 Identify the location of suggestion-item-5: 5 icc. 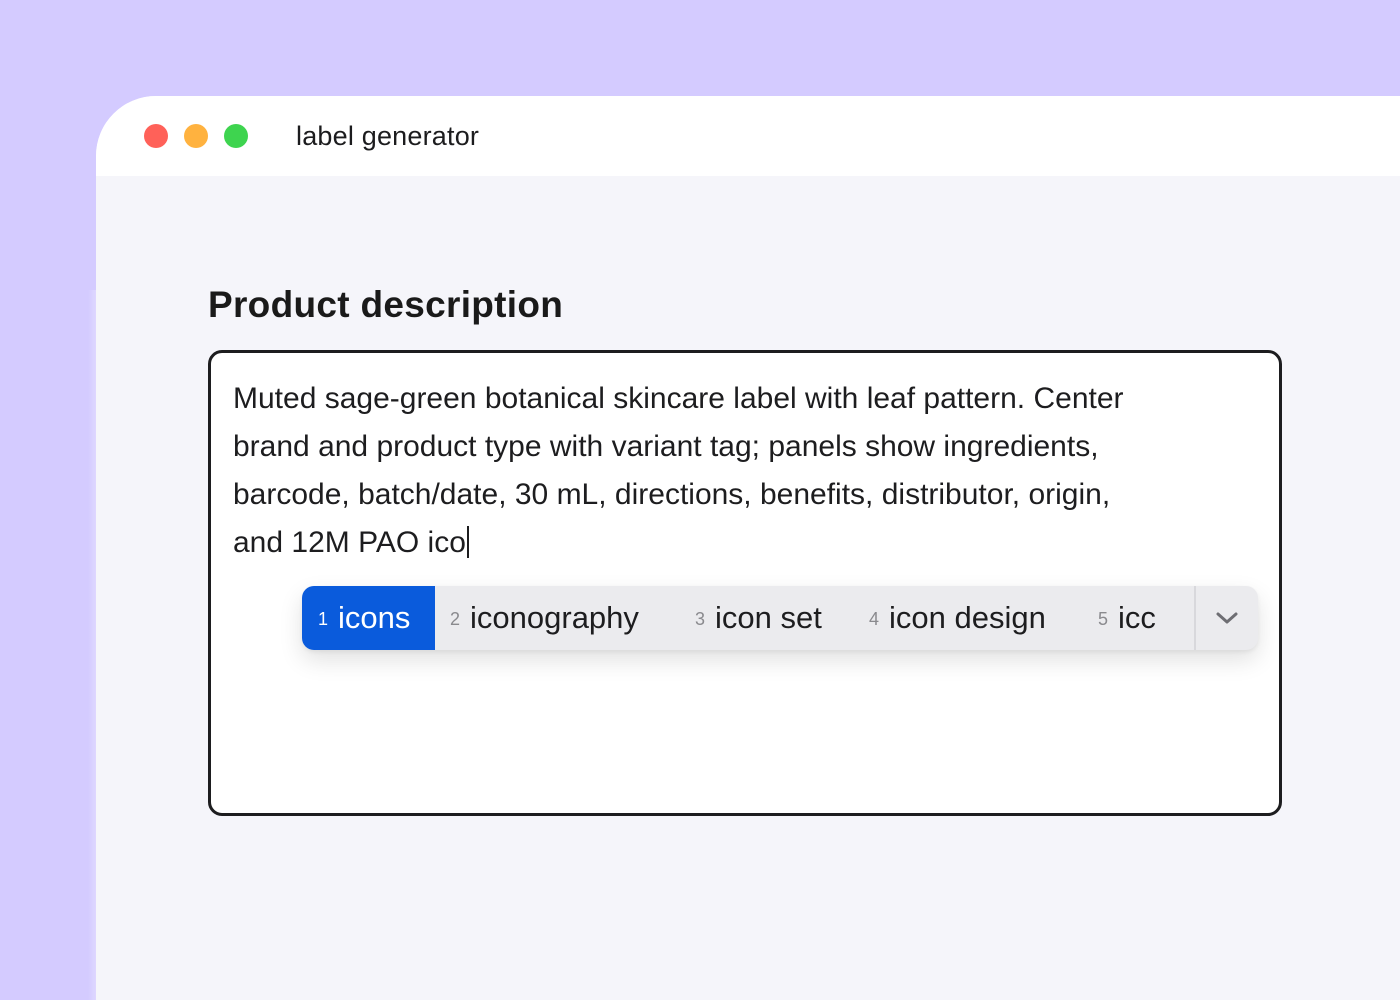
(1127, 618).